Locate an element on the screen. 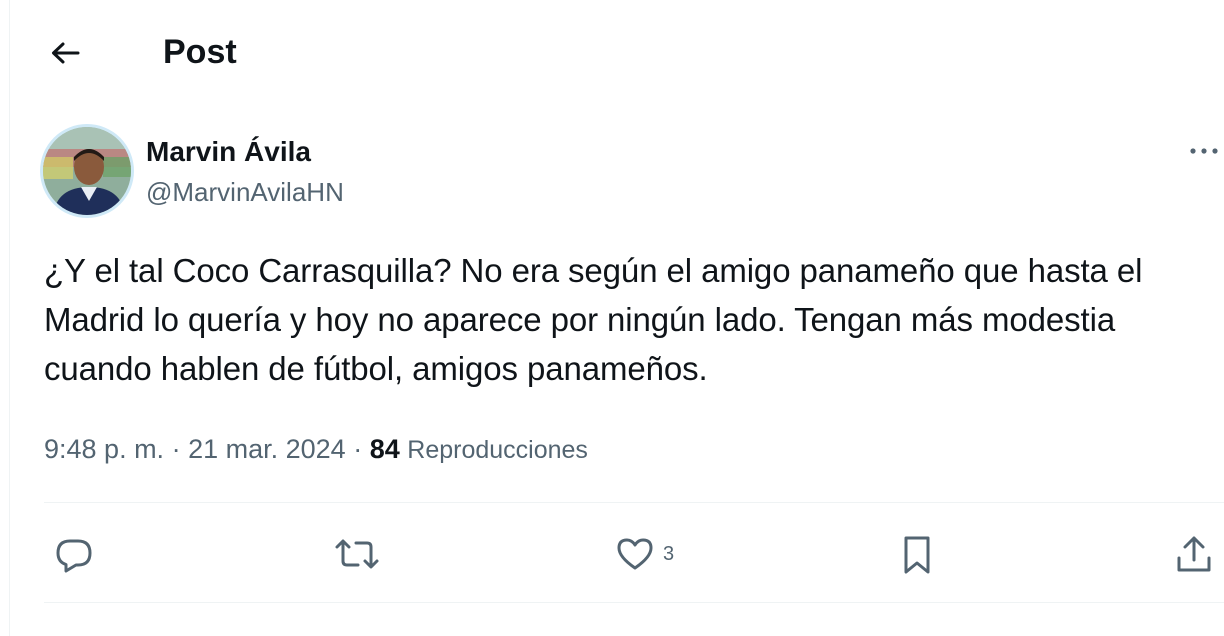 The image size is (1224, 636). reply-button is located at coordinates (74, 554).